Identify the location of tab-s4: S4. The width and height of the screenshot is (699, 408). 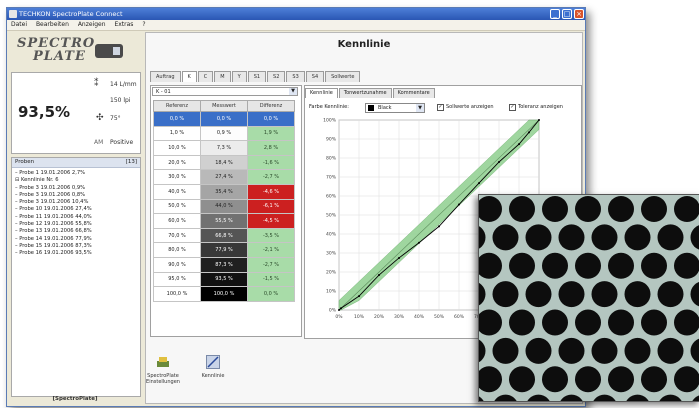
(315, 76).